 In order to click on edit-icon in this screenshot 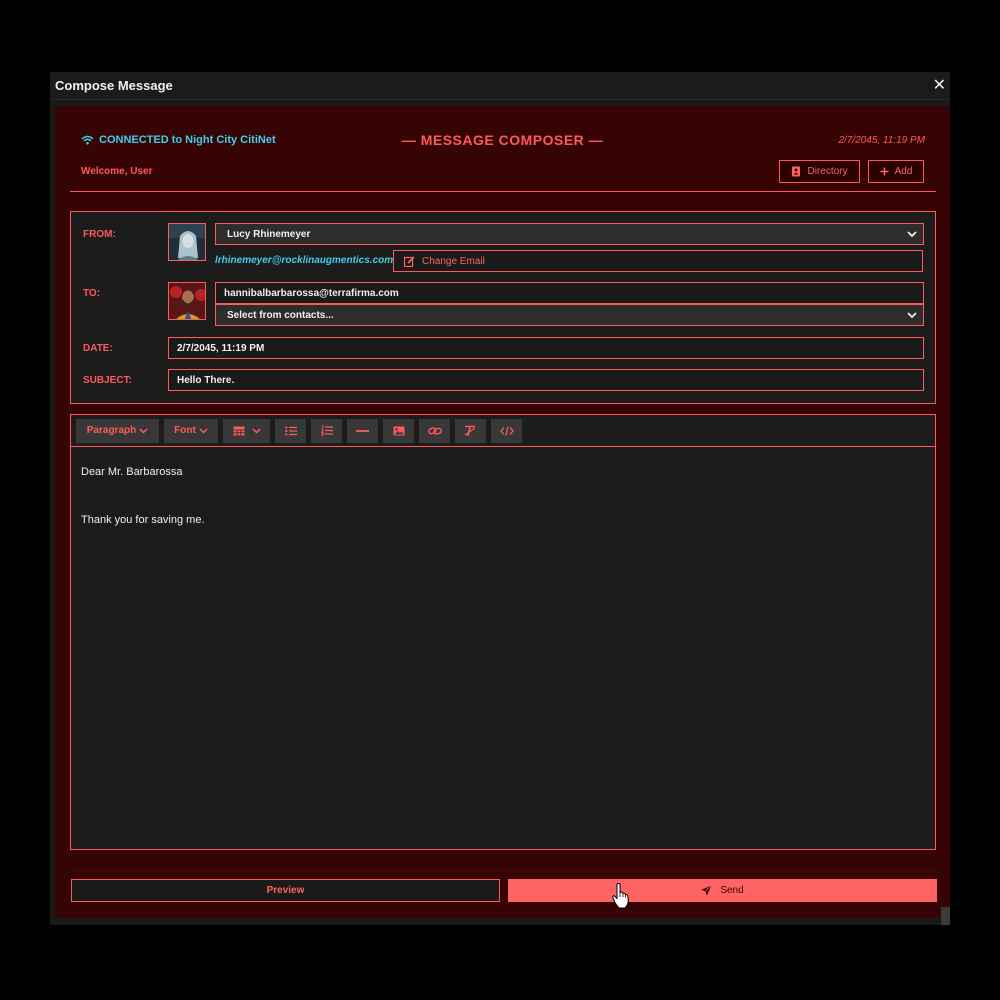, I will do `click(409, 261)`.